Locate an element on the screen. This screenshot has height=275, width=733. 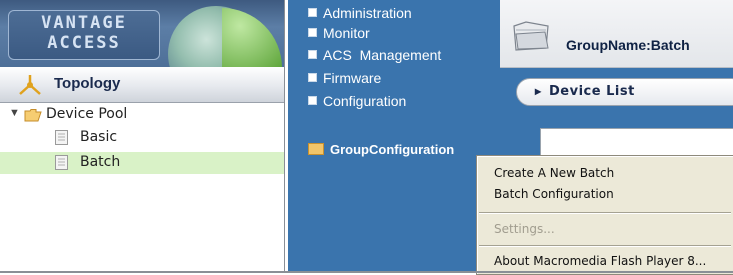
logo-green-segment is located at coordinates (252, 37).